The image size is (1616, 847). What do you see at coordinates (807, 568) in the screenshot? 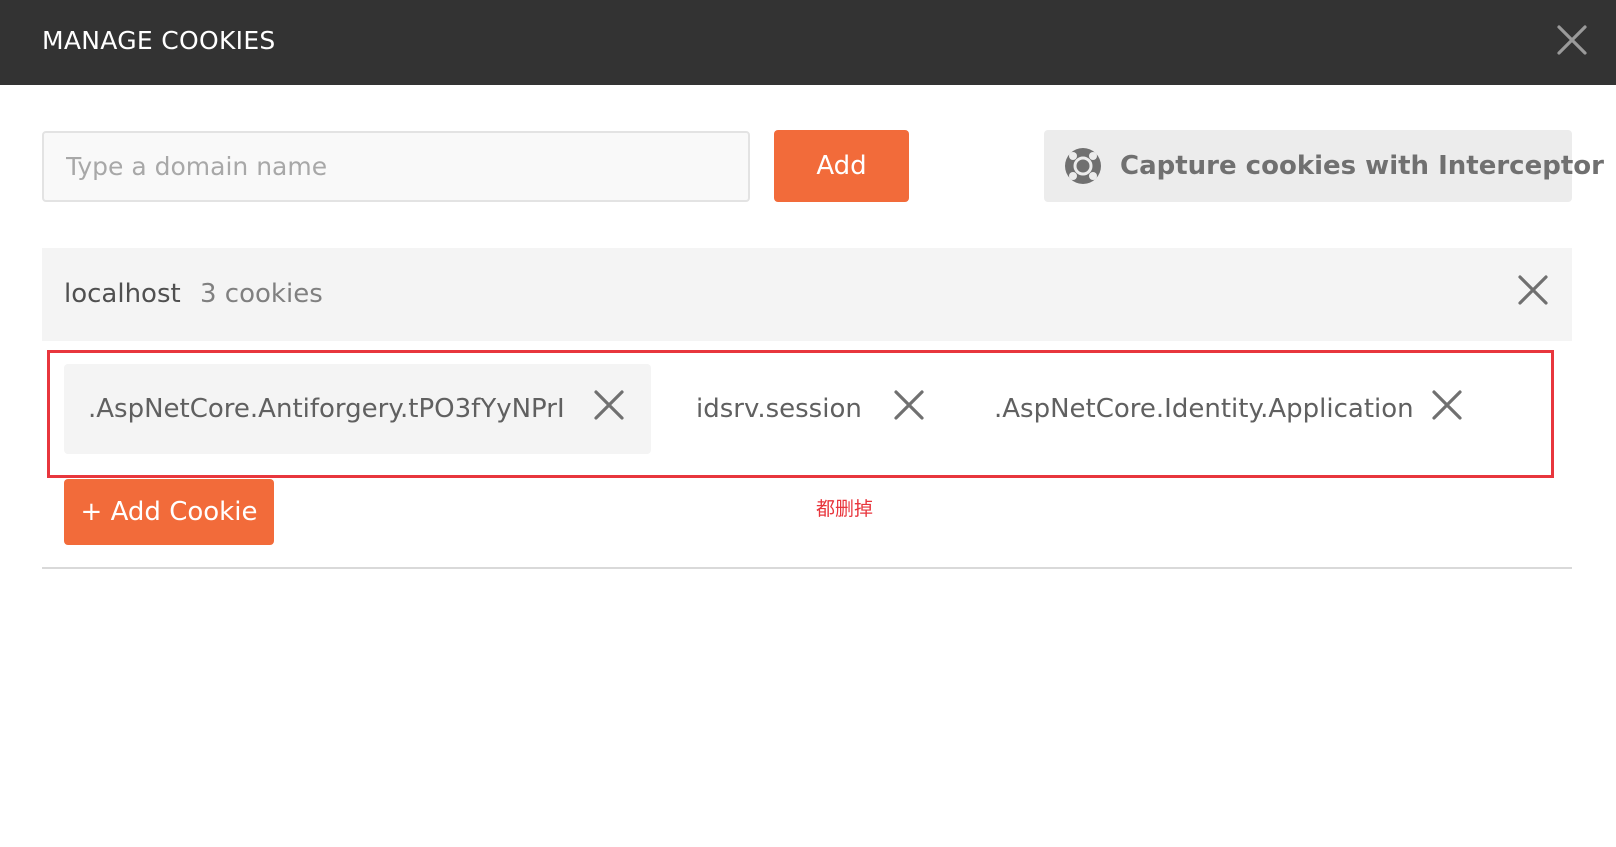
I see `divider` at bounding box center [807, 568].